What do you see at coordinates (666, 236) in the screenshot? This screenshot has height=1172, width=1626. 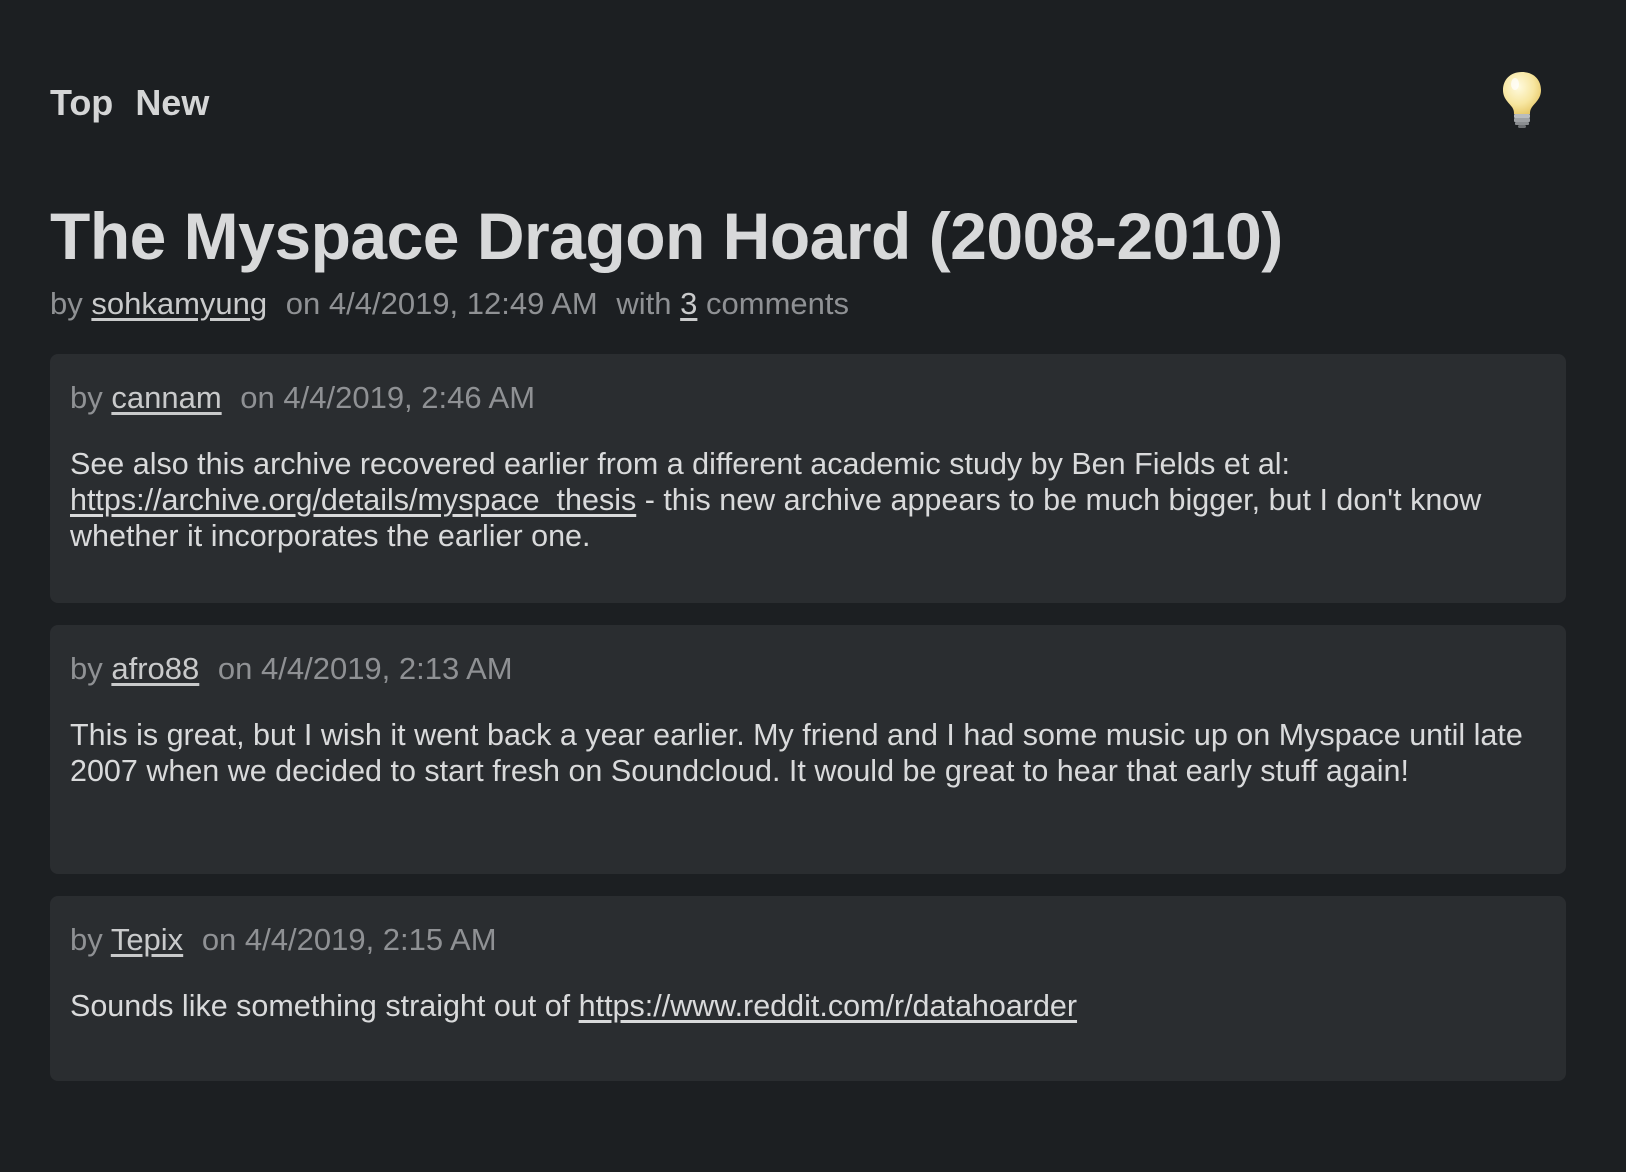 I see `story-title: The Myspace Dragon Hoard (2008-2010)` at bounding box center [666, 236].